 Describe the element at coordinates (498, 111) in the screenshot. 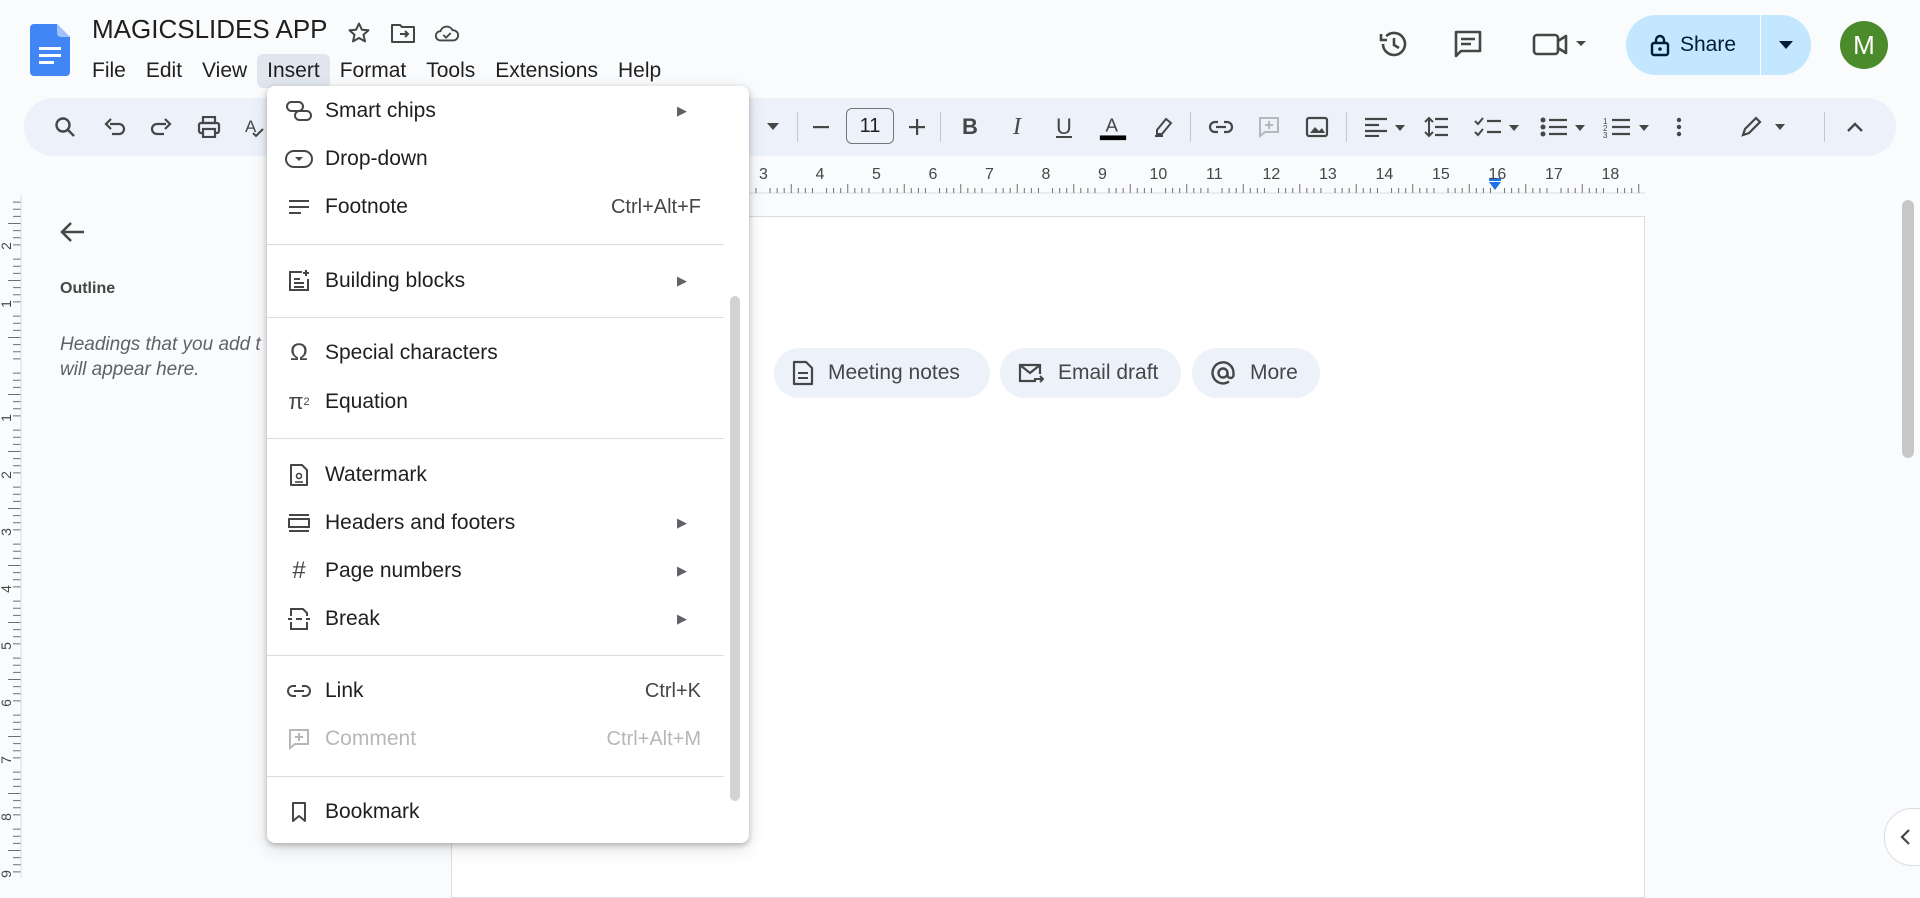

I see `menu-item-smart-chips: Smart chips ▶` at that location.